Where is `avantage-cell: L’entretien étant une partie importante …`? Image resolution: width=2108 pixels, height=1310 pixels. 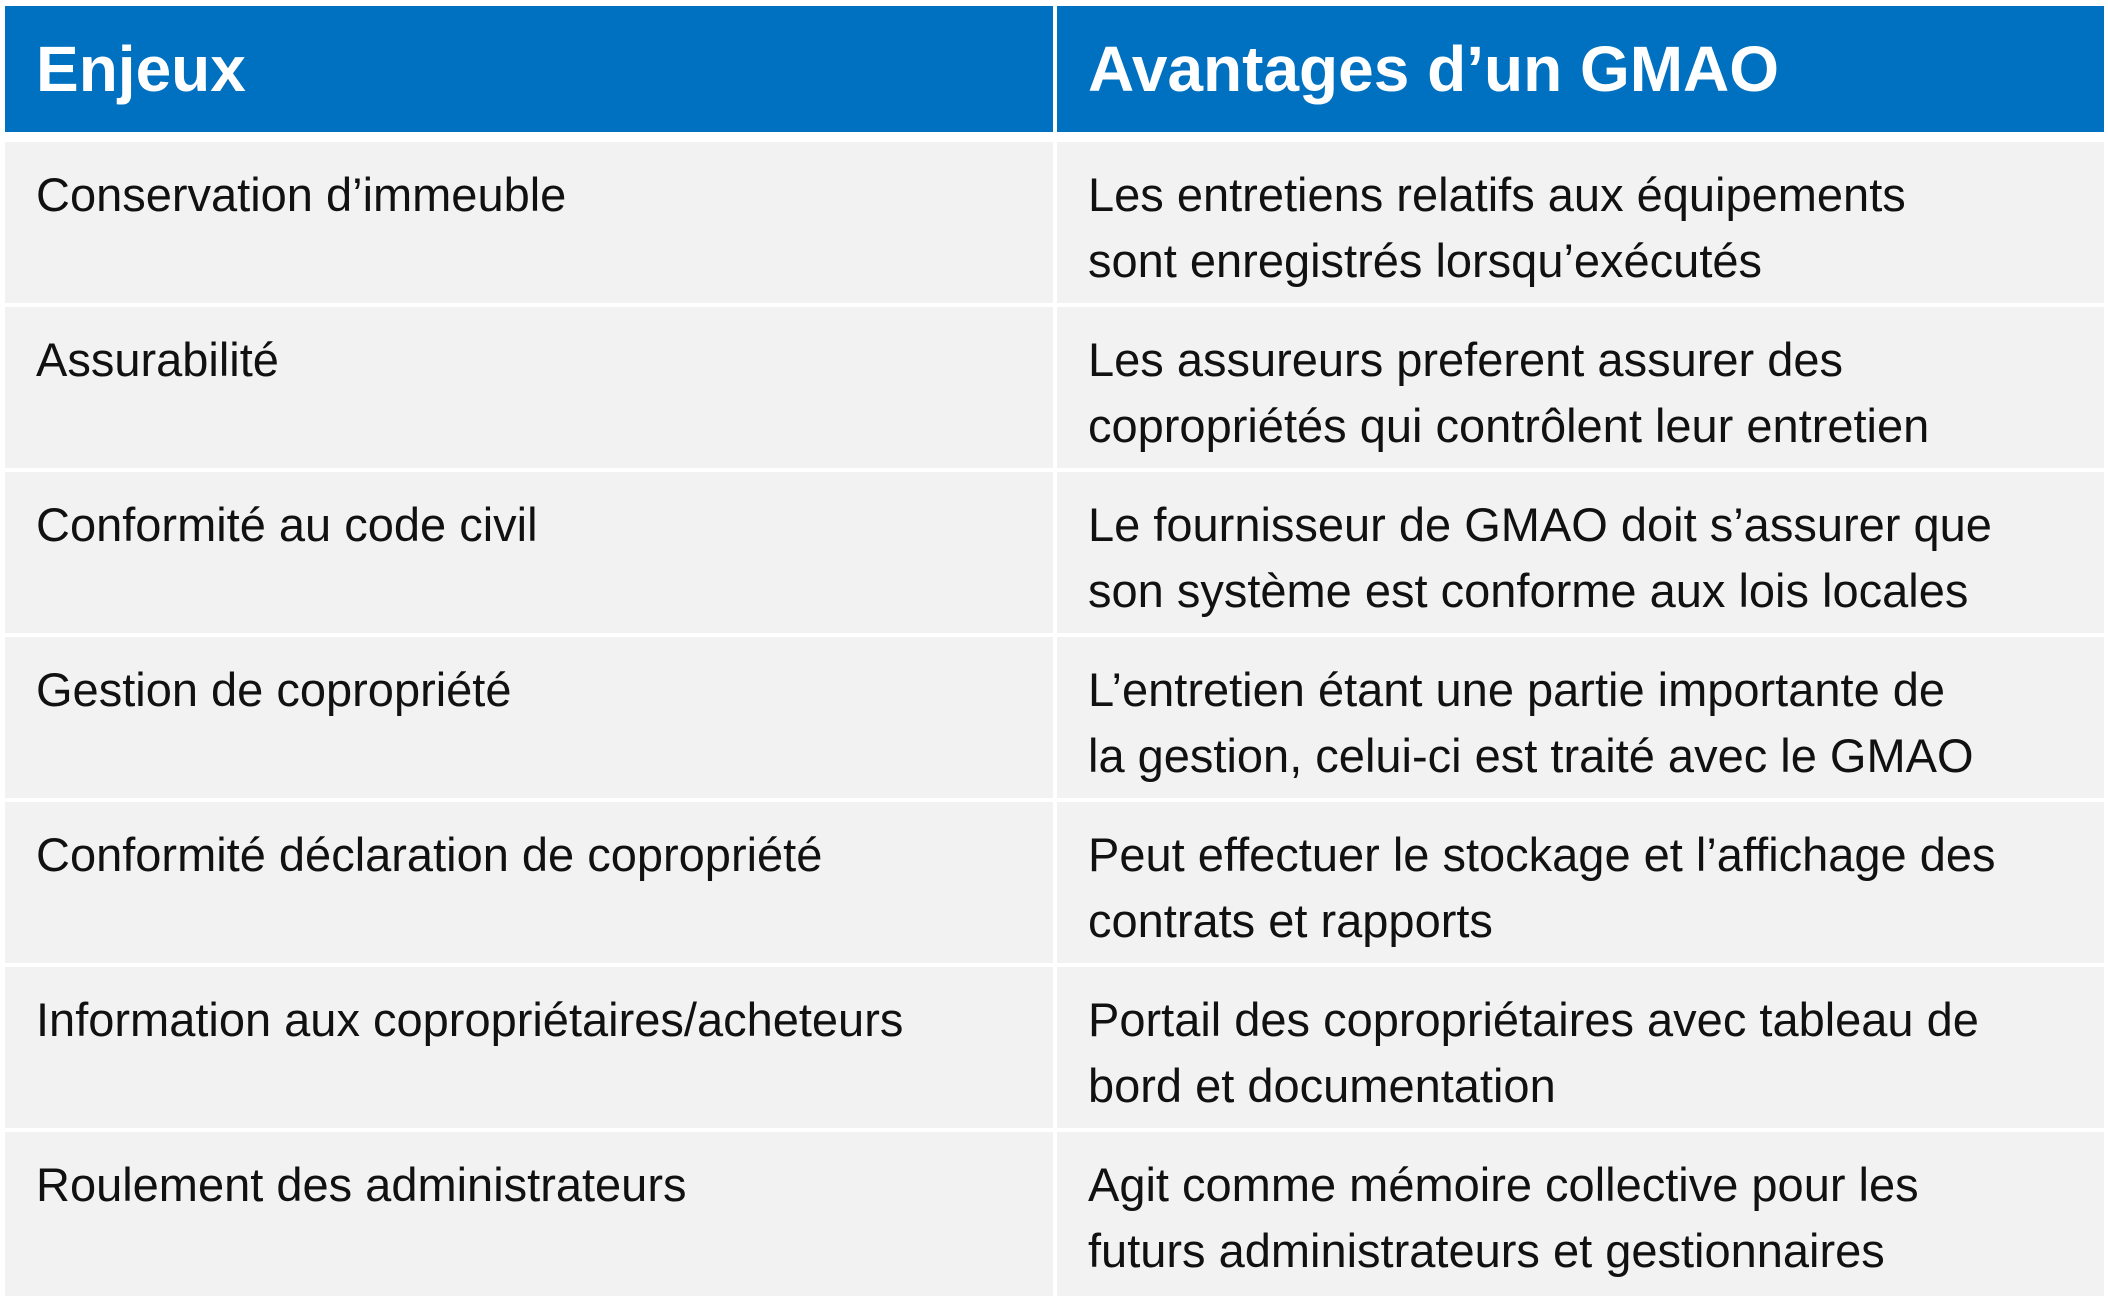 avantage-cell: L’entretien étant une partie importante … is located at coordinates (1580, 717).